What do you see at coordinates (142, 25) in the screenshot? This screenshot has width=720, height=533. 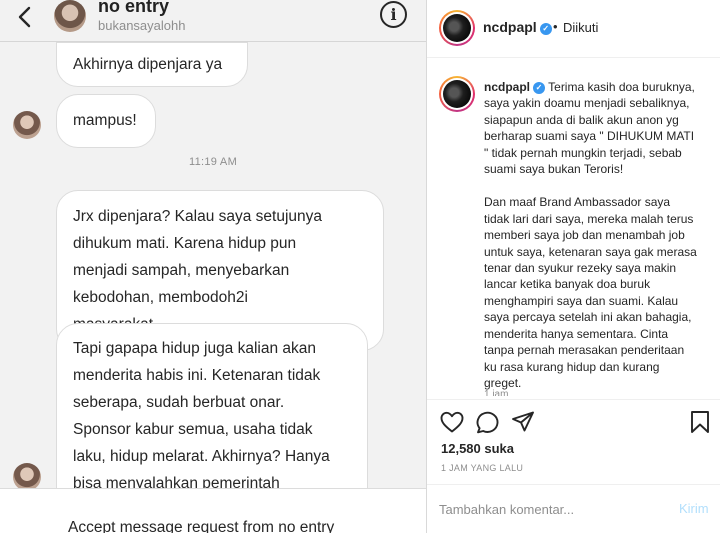 I see `chat-username: bukansayalohh` at bounding box center [142, 25].